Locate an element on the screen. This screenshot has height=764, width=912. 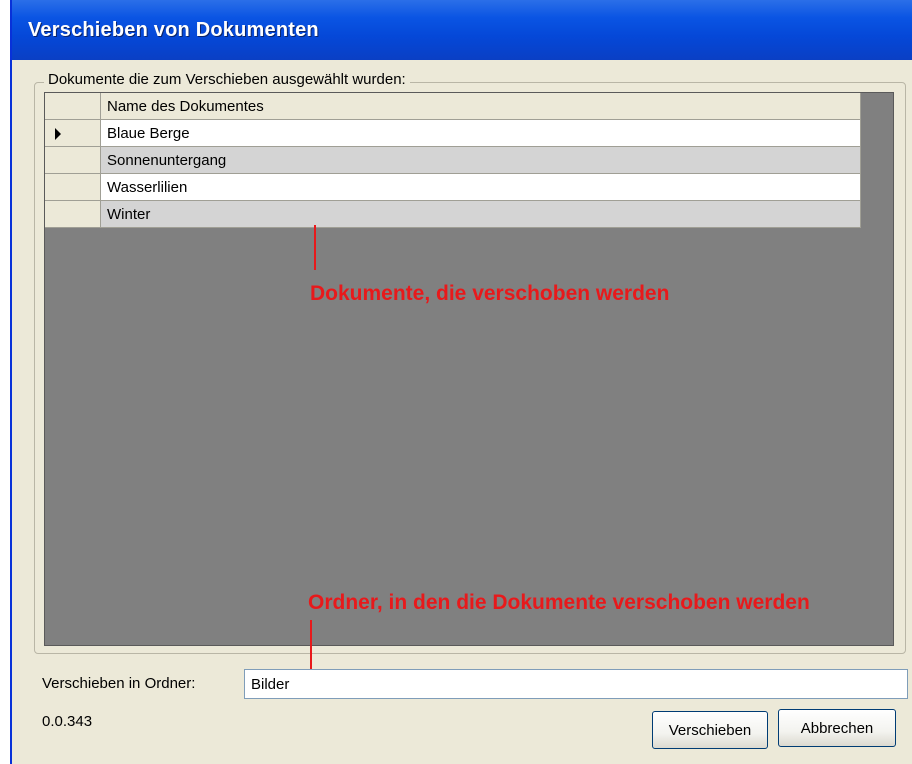
column-header-name: Name des Dokumentes is located at coordinates (481, 106).